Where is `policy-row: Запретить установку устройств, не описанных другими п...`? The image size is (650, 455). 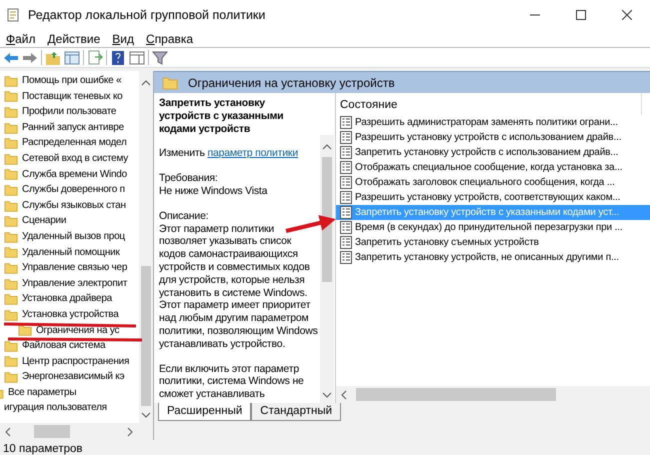 policy-row: Запретить установку устройств, не описанных другими п... is located at coordinates (493, 257).